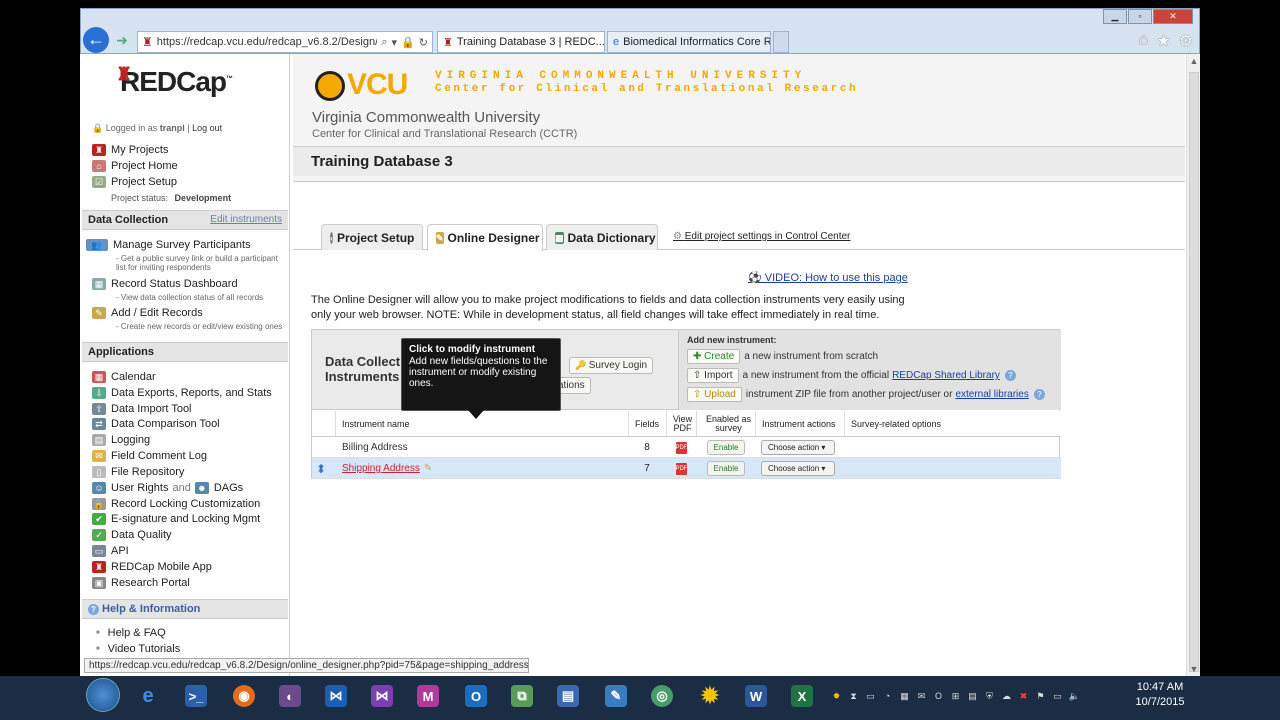 Image resolution: width=1280 pixels, height=720 pixels. Describe the element at coordinates (482, 468) in the screenshot. I see `instrument-name-shipping: Shipping Address ✎` at that location.